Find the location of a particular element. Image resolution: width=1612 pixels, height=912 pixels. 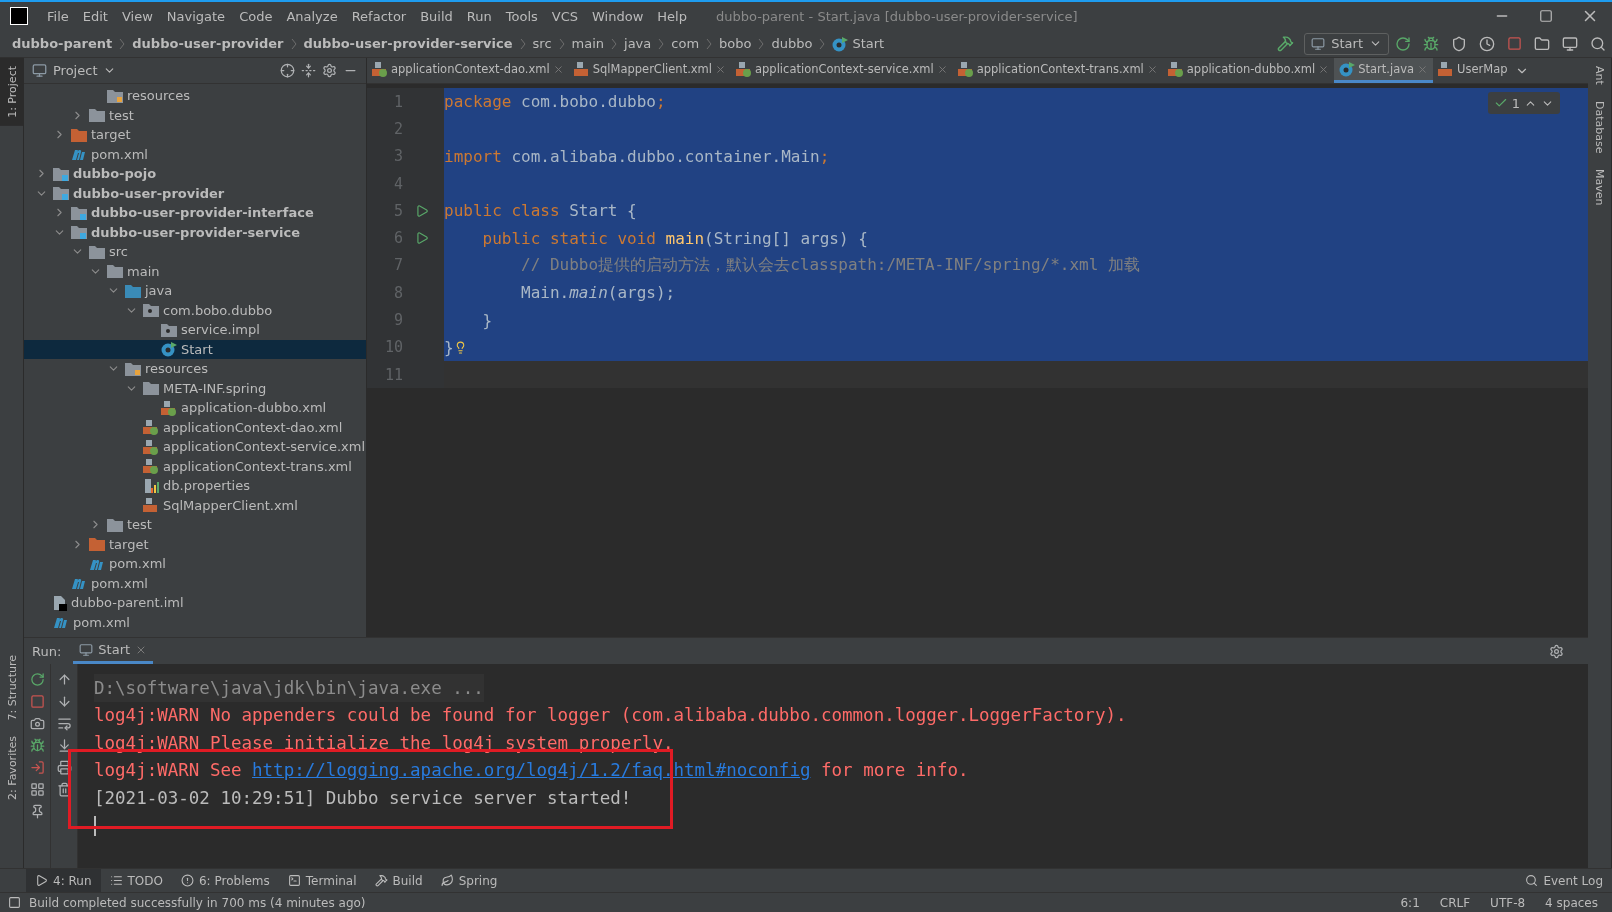

tree-item: target is located at coordinates (195, 135).